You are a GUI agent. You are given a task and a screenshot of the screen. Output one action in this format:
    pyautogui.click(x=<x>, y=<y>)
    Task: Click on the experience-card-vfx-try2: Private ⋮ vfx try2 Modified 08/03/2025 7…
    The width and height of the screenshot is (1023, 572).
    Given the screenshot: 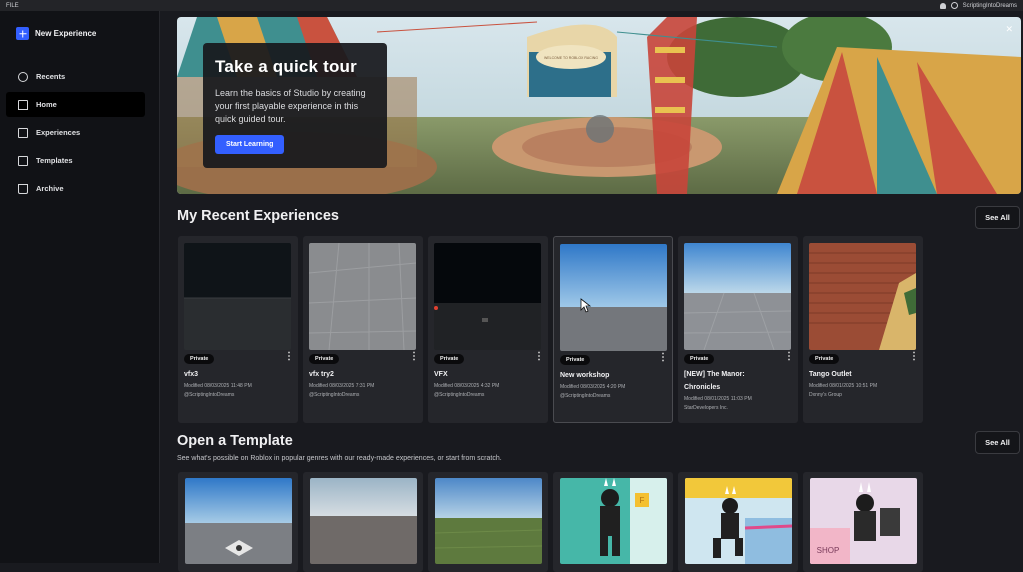 What is the action you would take?
    pyautogui.click(x=363, y=329)
    